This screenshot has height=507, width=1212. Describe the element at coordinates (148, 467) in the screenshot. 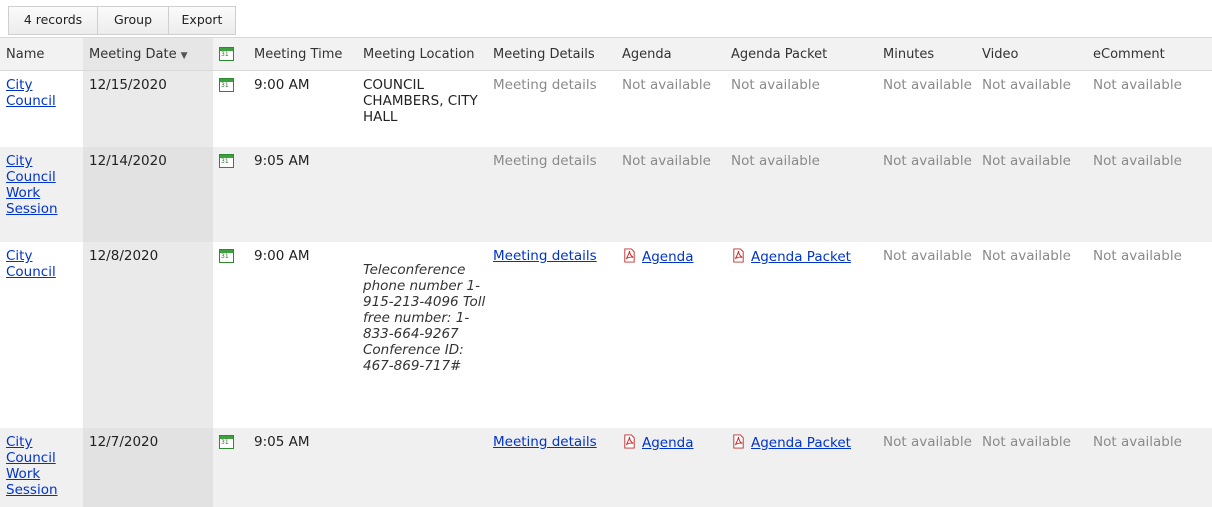

I see `meeting-date-cell: 12/7/2020` at that location.